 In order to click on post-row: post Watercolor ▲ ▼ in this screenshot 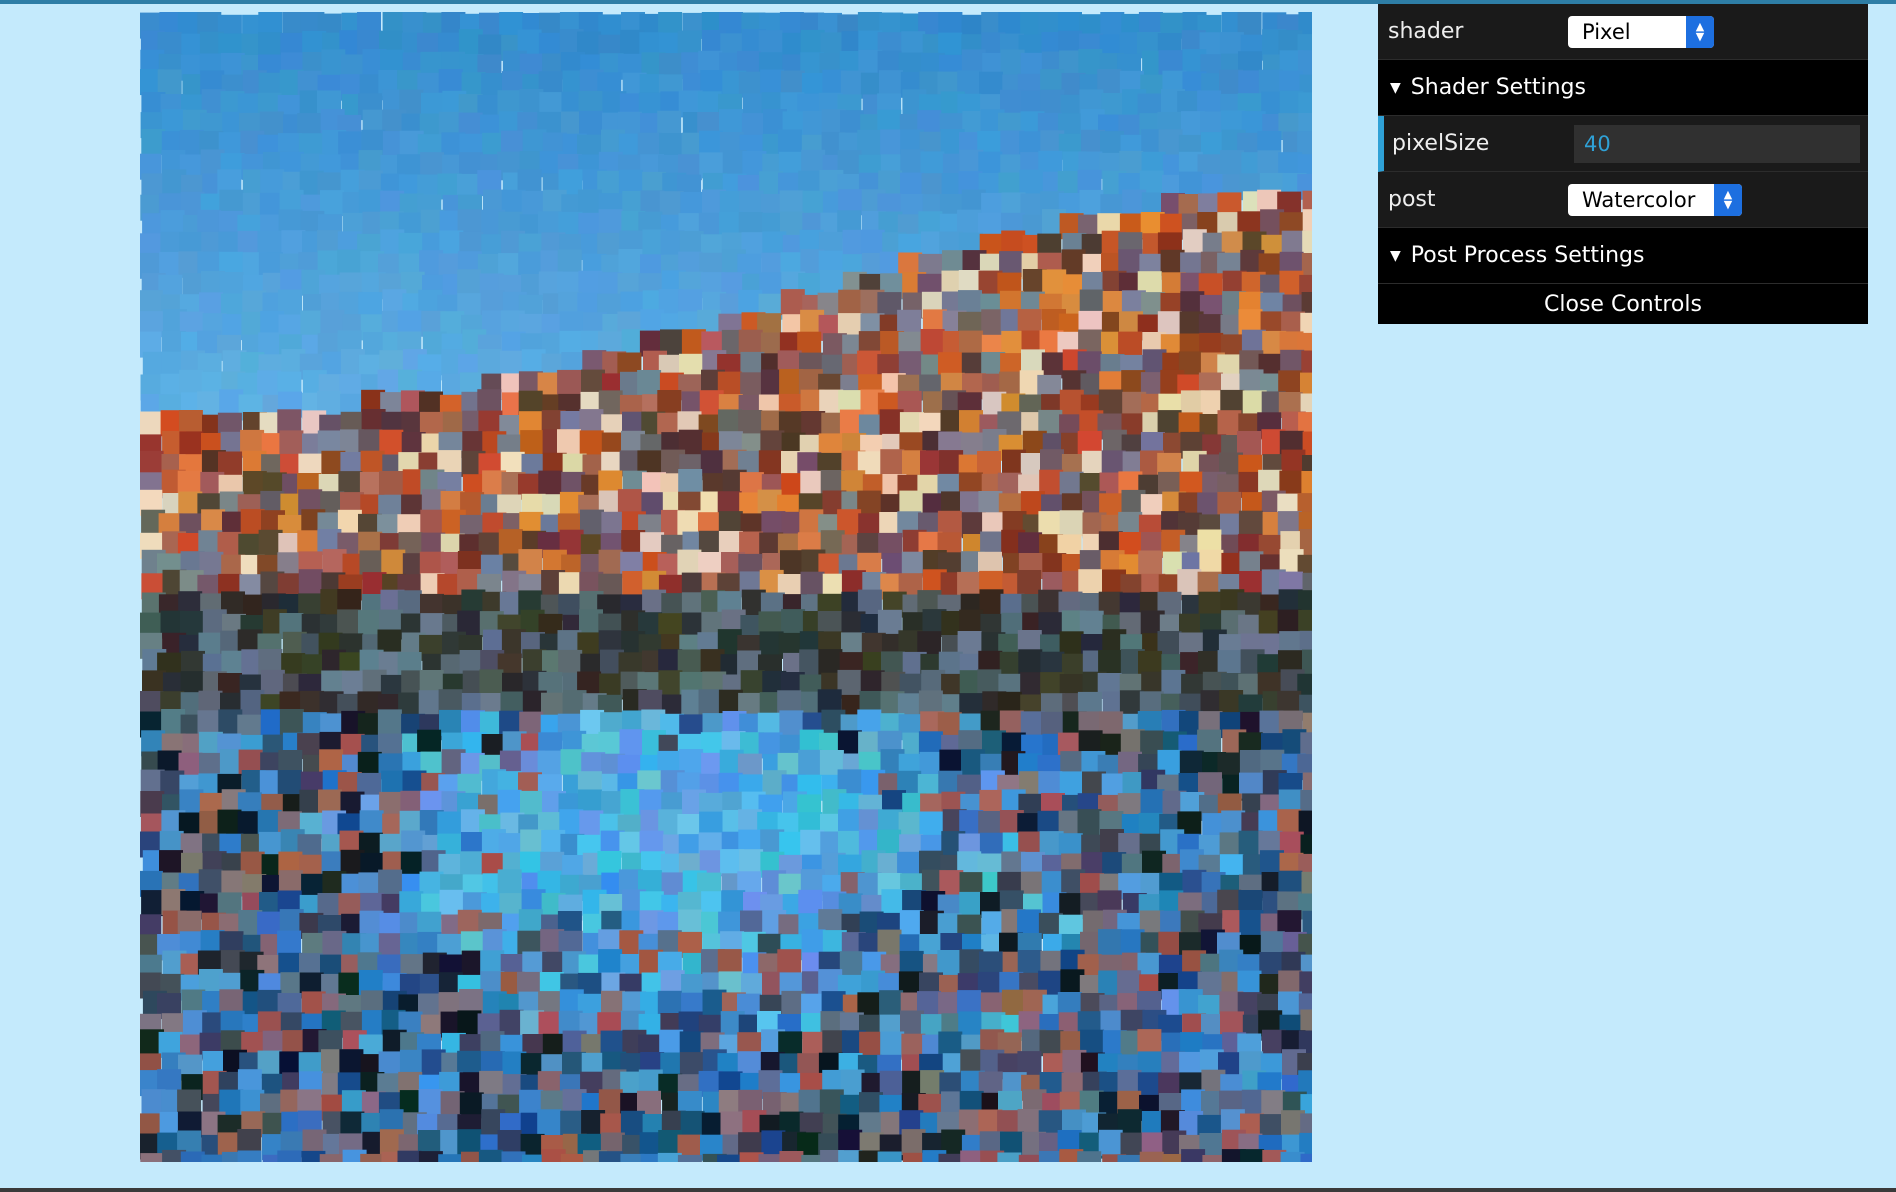, I will do `click(1623, 200)`.